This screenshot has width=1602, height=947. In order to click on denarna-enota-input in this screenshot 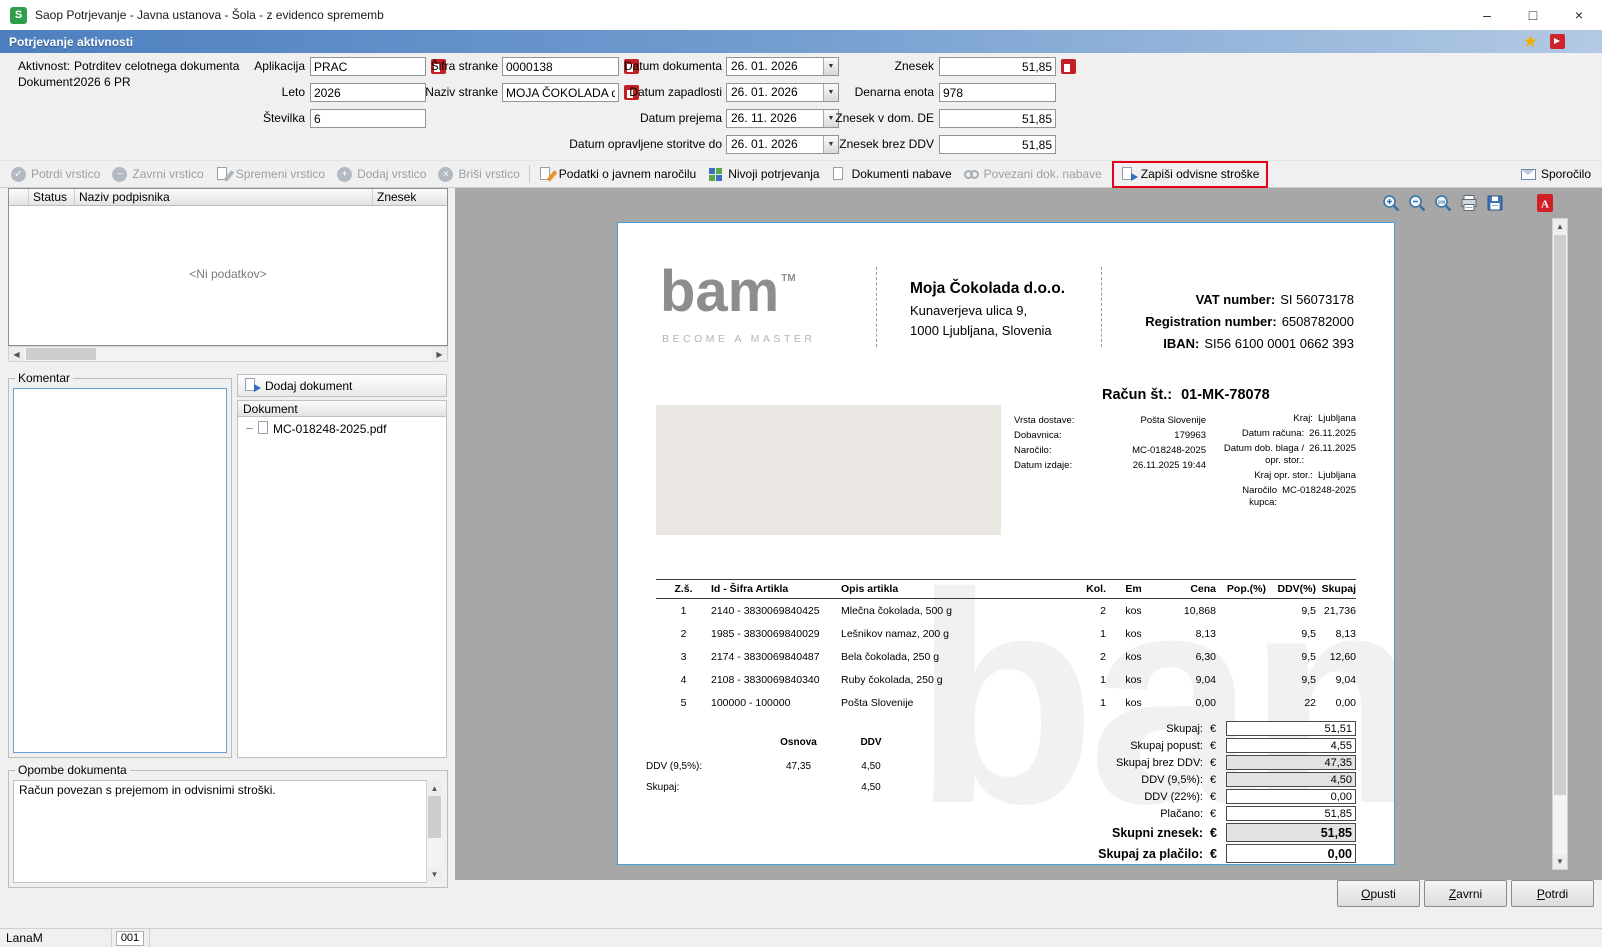, I will do `click(997, 92)`.